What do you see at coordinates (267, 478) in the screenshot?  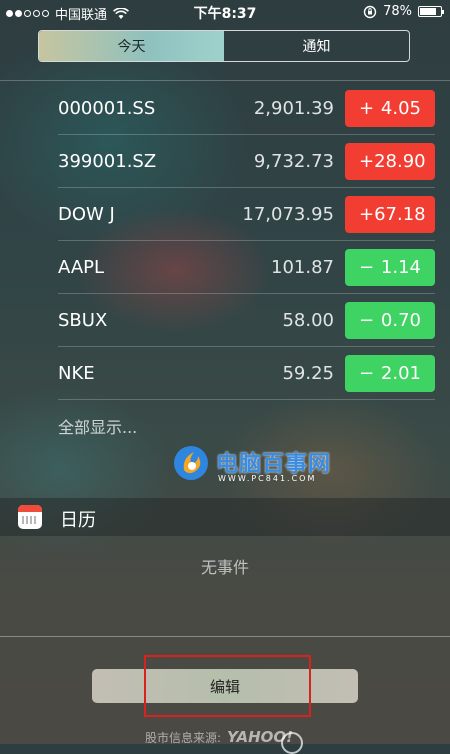 I see `watermark-subtitle: WWW.PC841.COM` at bounding box center [267, 478].